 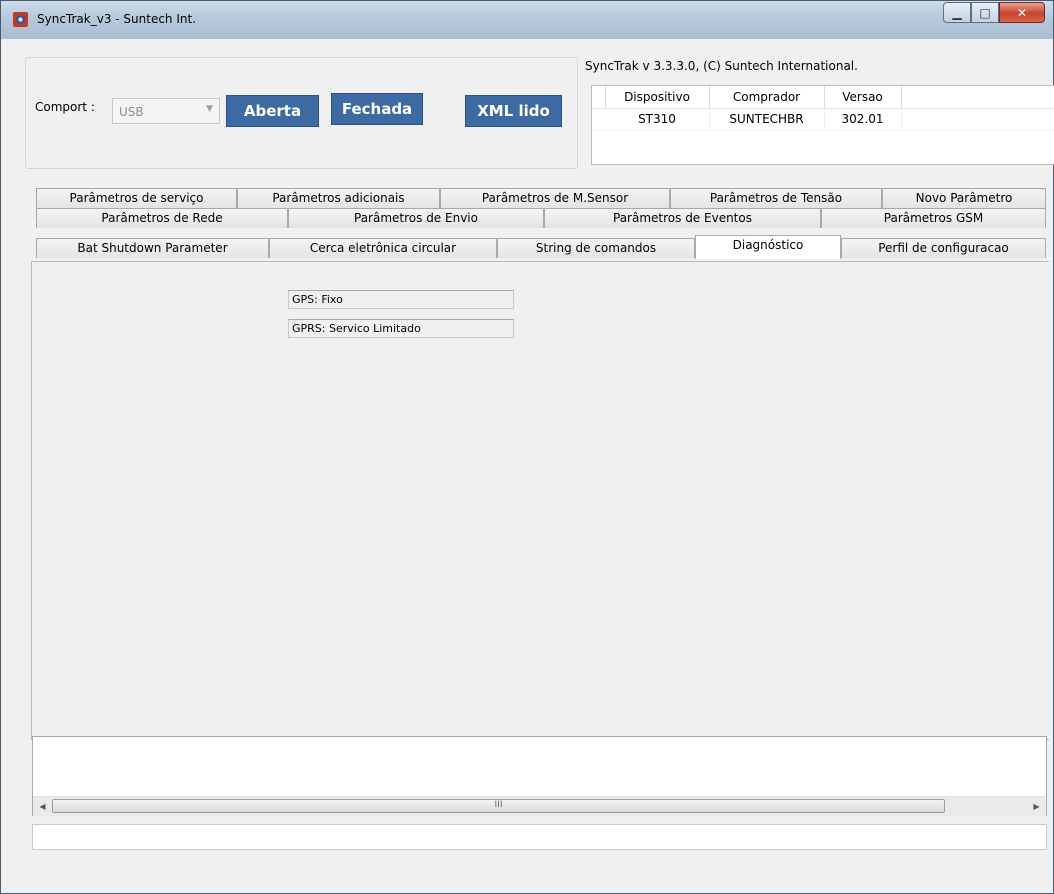 I want to click on open-port-button: Aberta, so click(x=272, y=111).